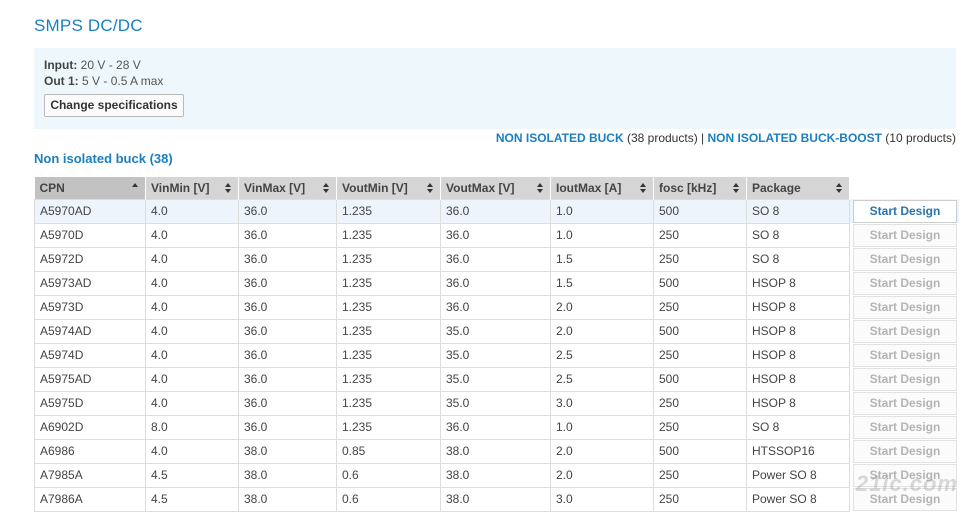 Image resolution: width=964 pixels, height=512 pixels. I want to click on output-spec: Out 1: 5 V - 0.5 A max, so click(103, 81).